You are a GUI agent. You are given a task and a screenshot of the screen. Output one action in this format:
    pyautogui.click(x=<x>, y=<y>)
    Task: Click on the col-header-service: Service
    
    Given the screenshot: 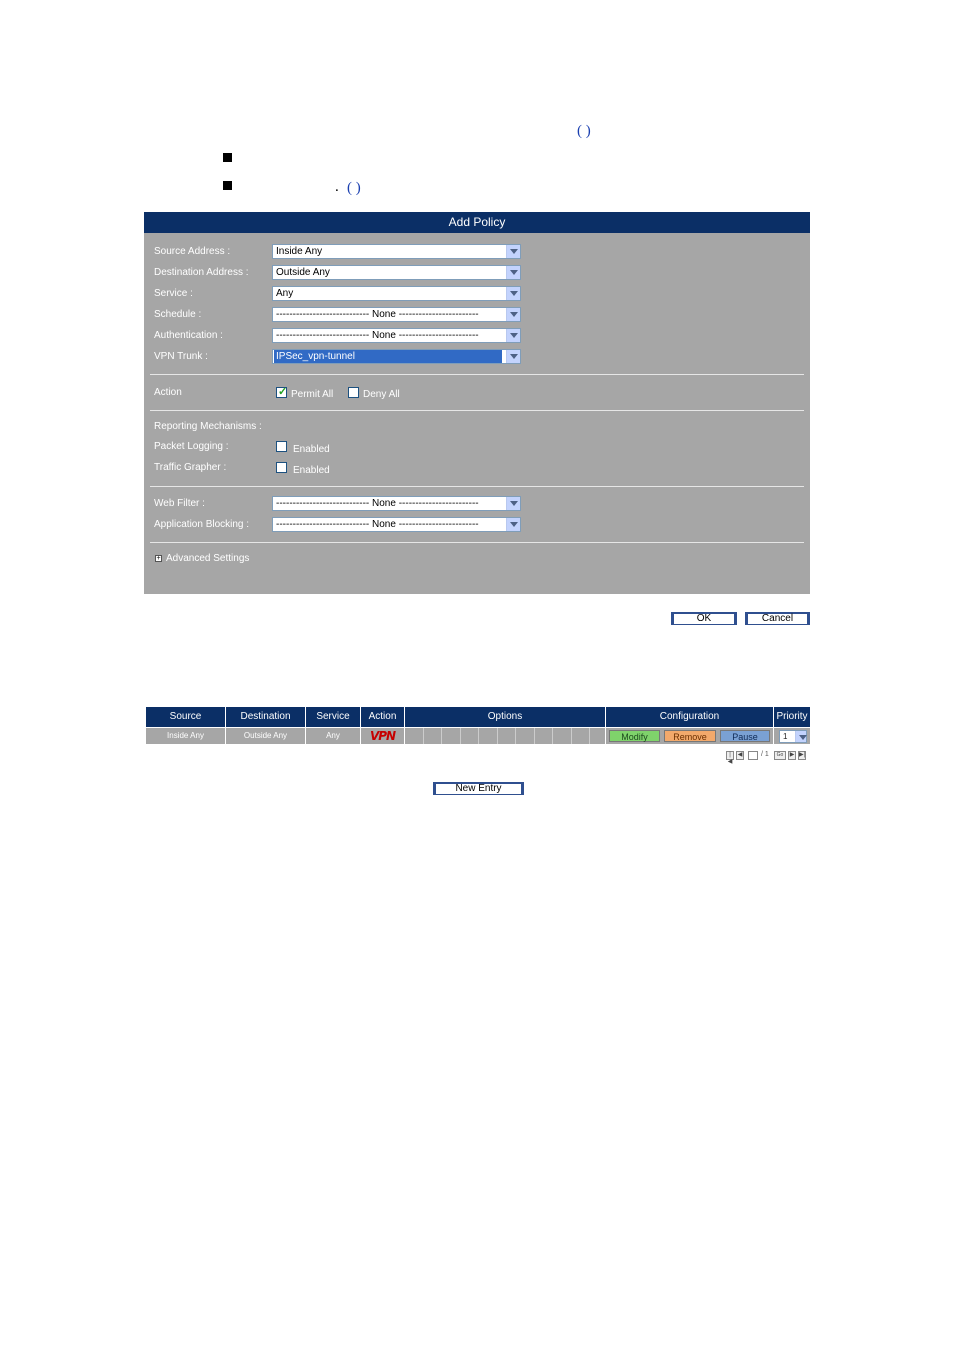 What is the action you would take?
    pyautogui.click(x=333, y=717)
    